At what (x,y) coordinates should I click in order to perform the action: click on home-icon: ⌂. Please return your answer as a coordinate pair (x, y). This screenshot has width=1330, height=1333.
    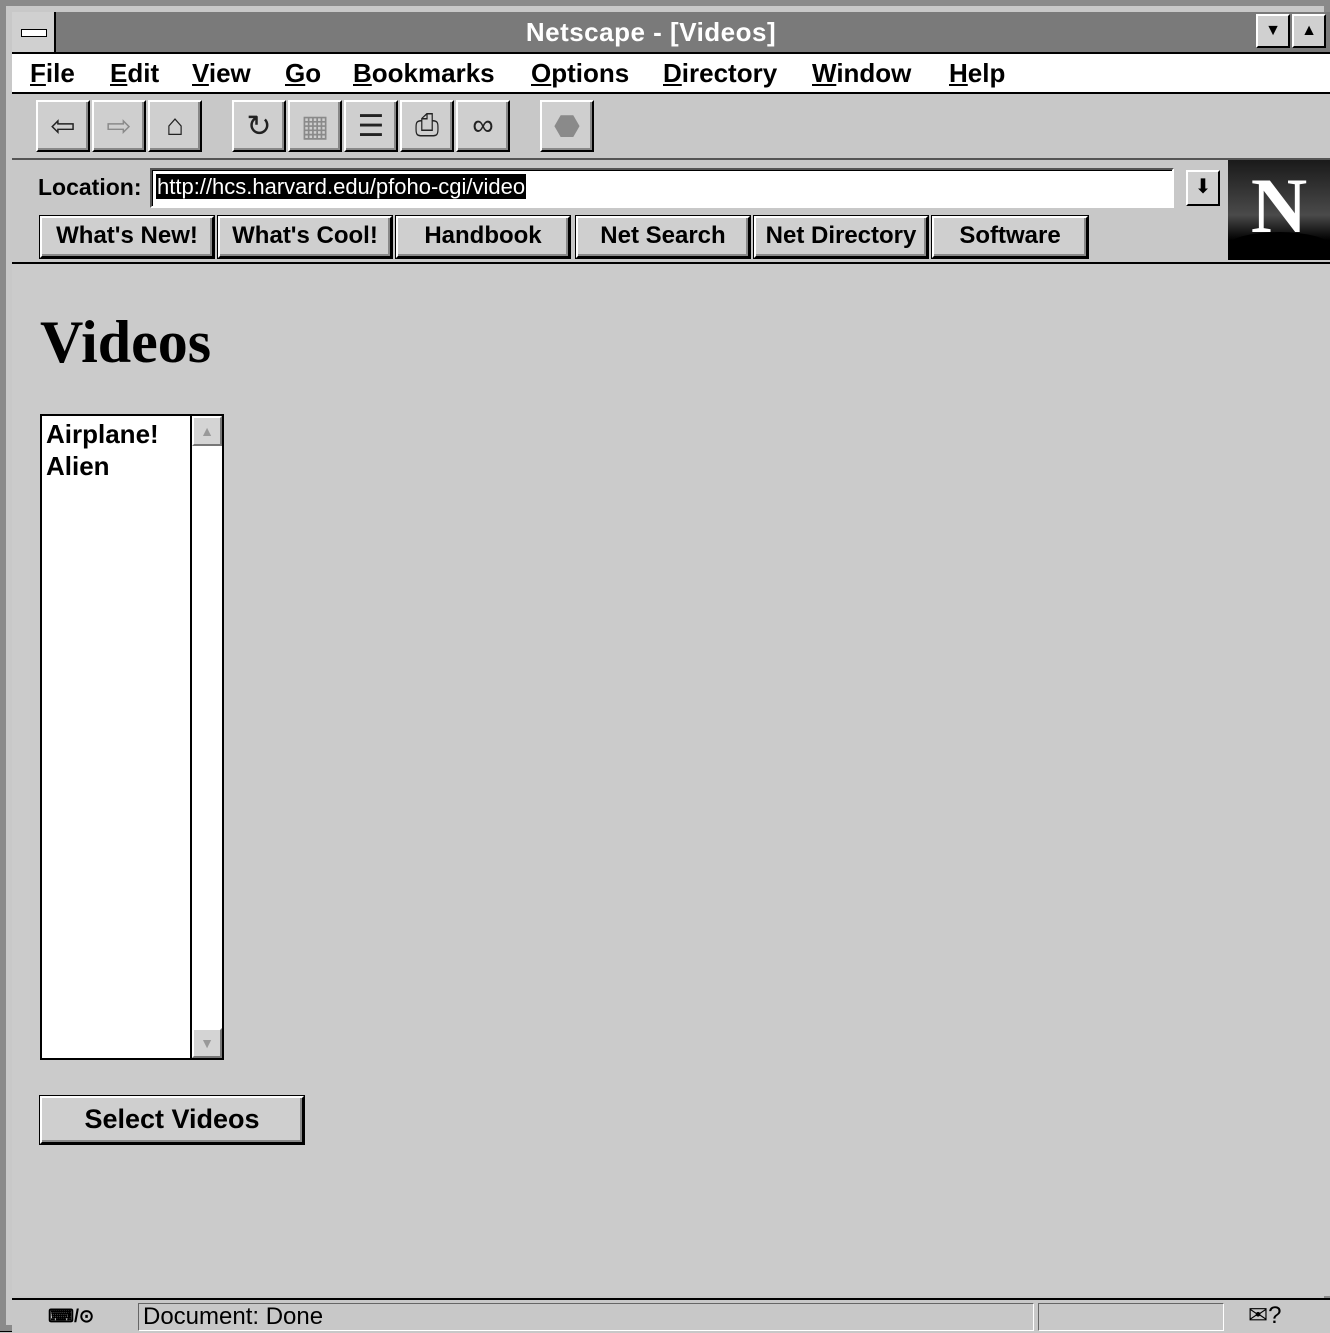
    Looking at the image, I should click on (175, 125).